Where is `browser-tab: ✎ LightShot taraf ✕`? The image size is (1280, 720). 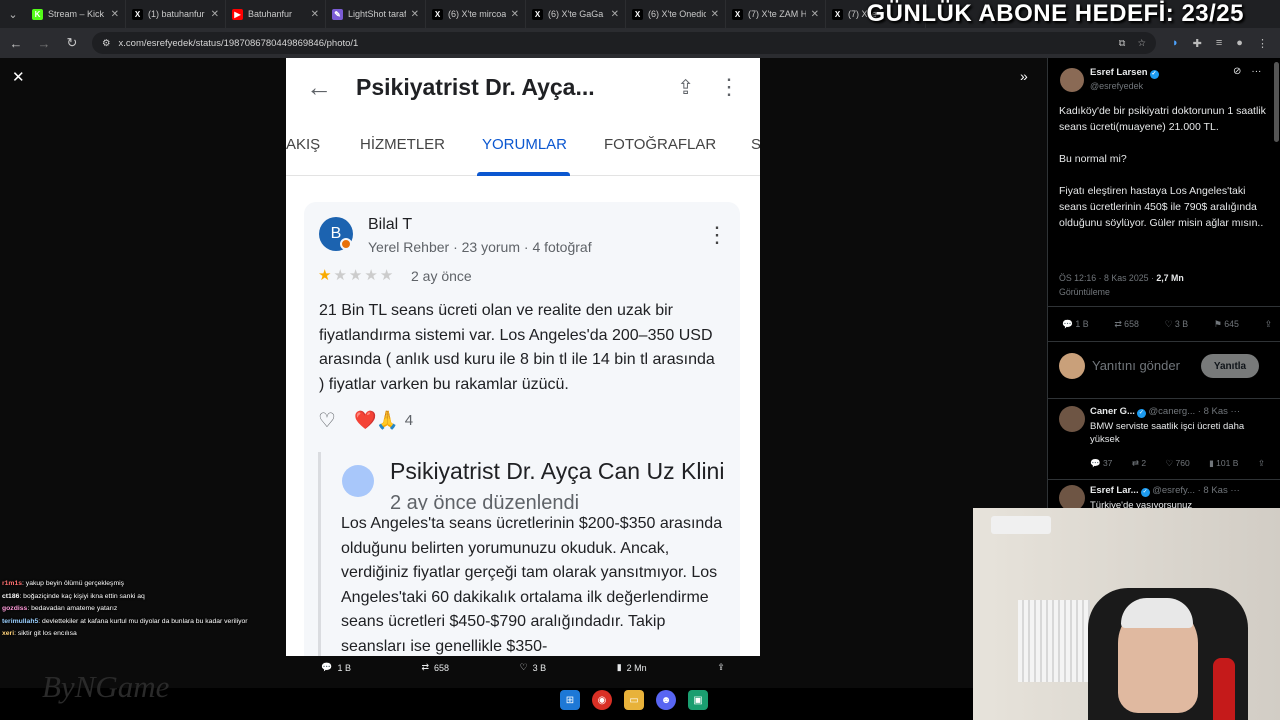
browser-tab: ✎ LightShot taraf ✕ is located at coordinates (376, 14).